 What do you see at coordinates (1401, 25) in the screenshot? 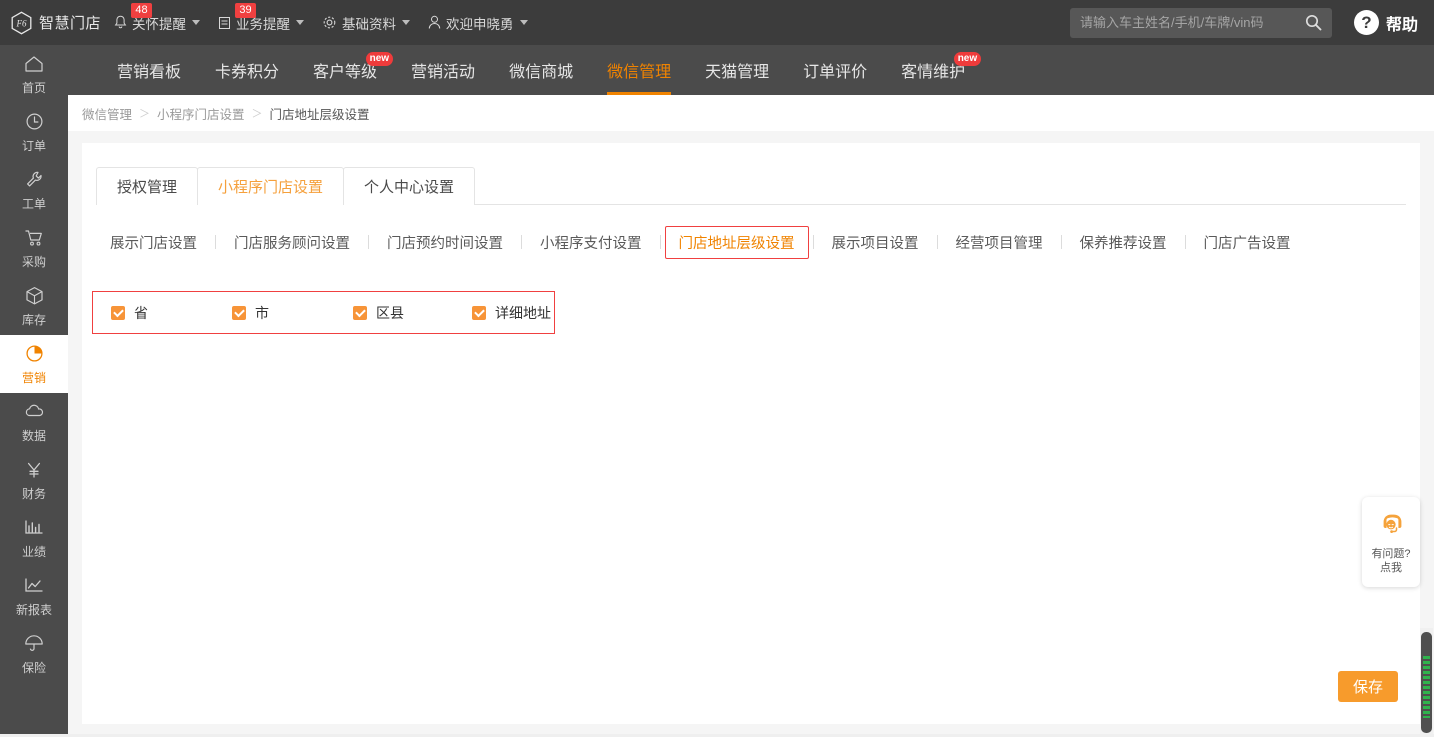
I see `help-label: 帮助` at bounding box center [1401, 25].